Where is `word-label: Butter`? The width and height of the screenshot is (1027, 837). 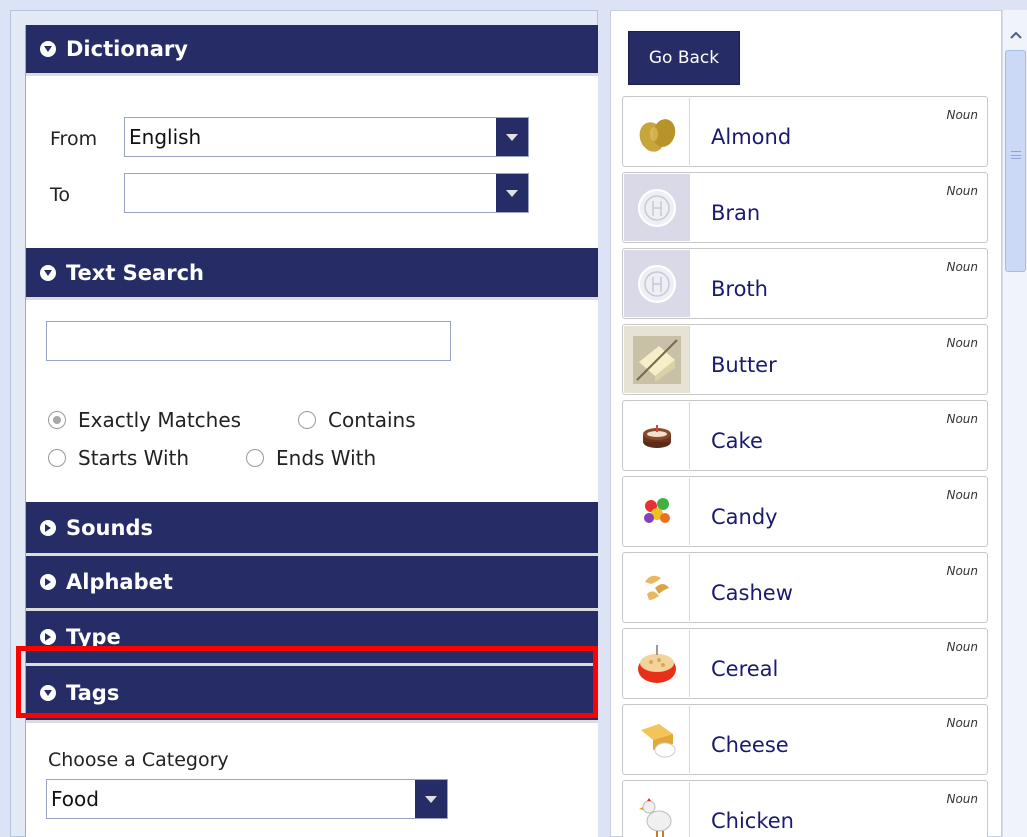 word-label: Butter is located at coordinates (744, 365).